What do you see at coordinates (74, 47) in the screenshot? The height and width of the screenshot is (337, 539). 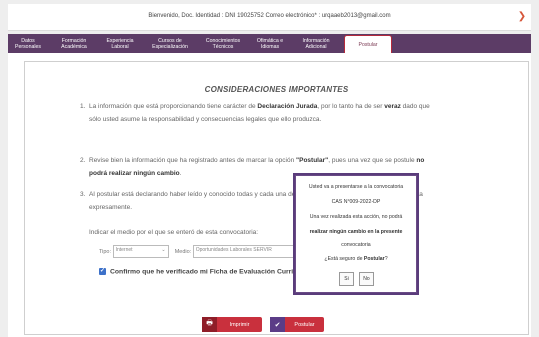 I see `tab-label: Académica` at bounding box center [74, 47].